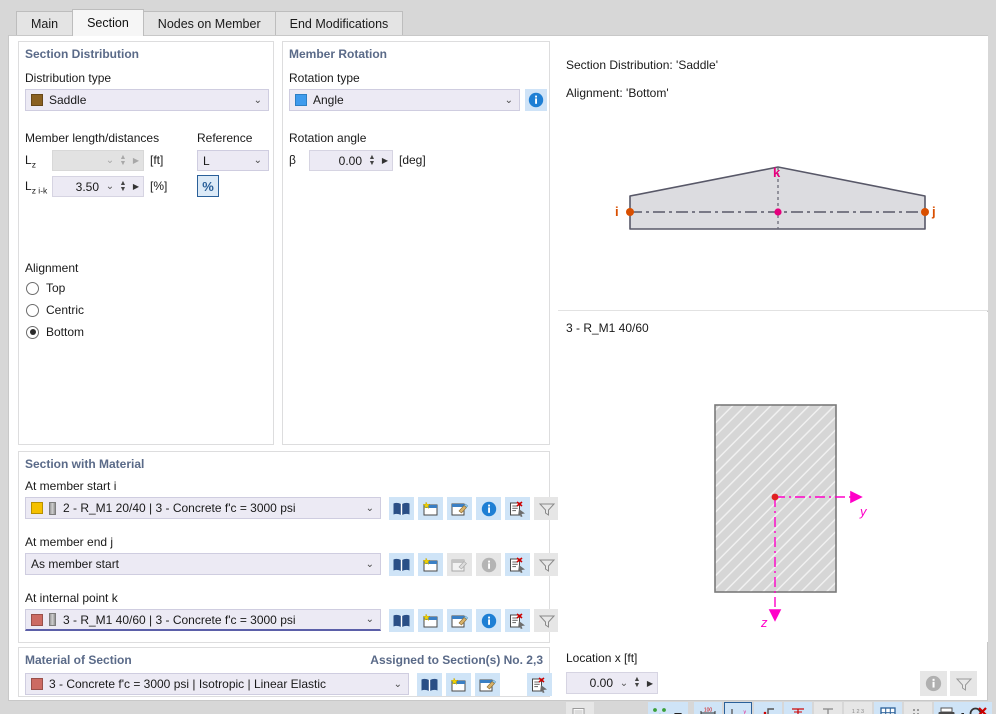 Image resolution: width=996 pixels, height=714 pixels. I want to click on distribution-type-value: Saddle, so click(68, 100).